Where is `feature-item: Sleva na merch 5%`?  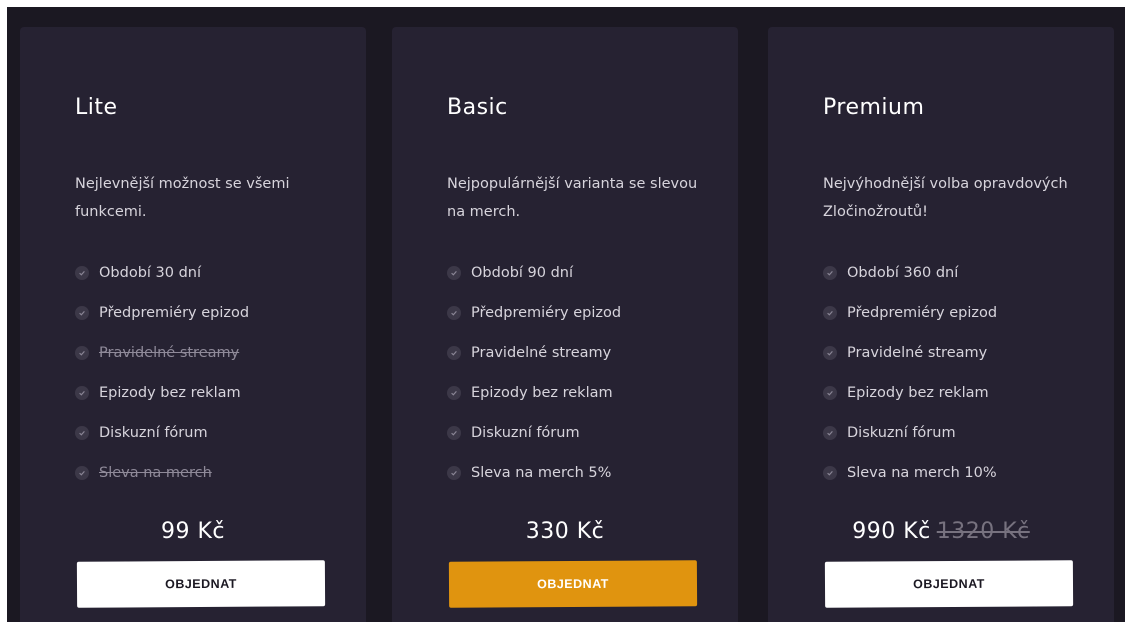
feature-item: Sleva na merch 5% is located at coordinates (534, 473).